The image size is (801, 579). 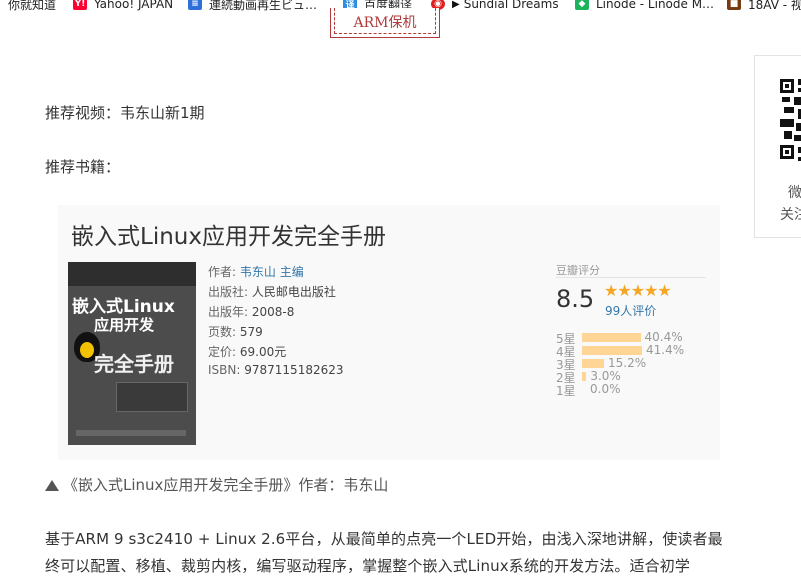 I want to click on rating-row: 5星 40.4%, so click(x=631, y=338).